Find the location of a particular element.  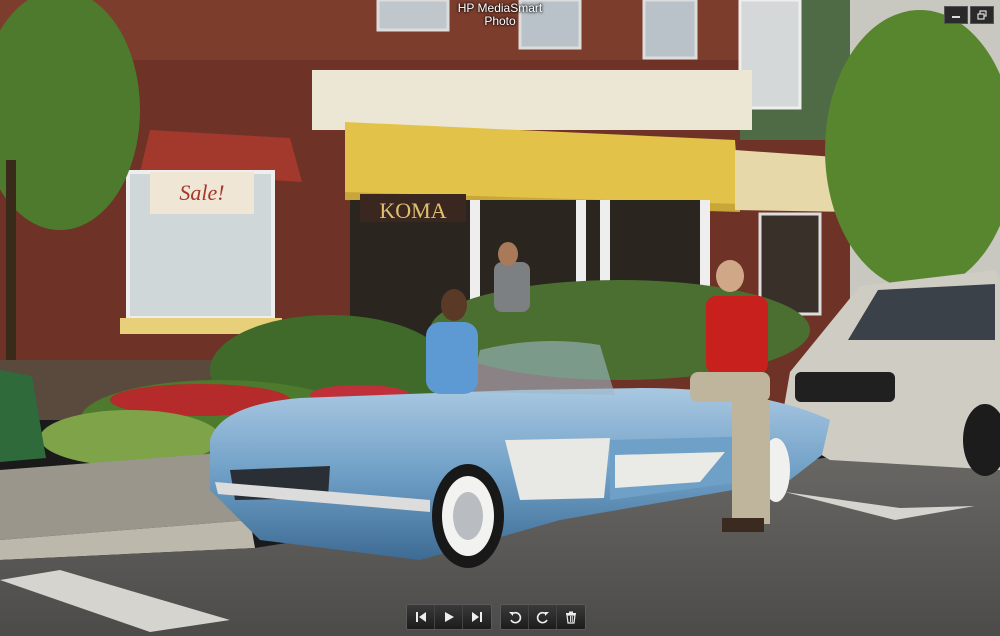

minimize-icon is located at coordinates (956, 17).